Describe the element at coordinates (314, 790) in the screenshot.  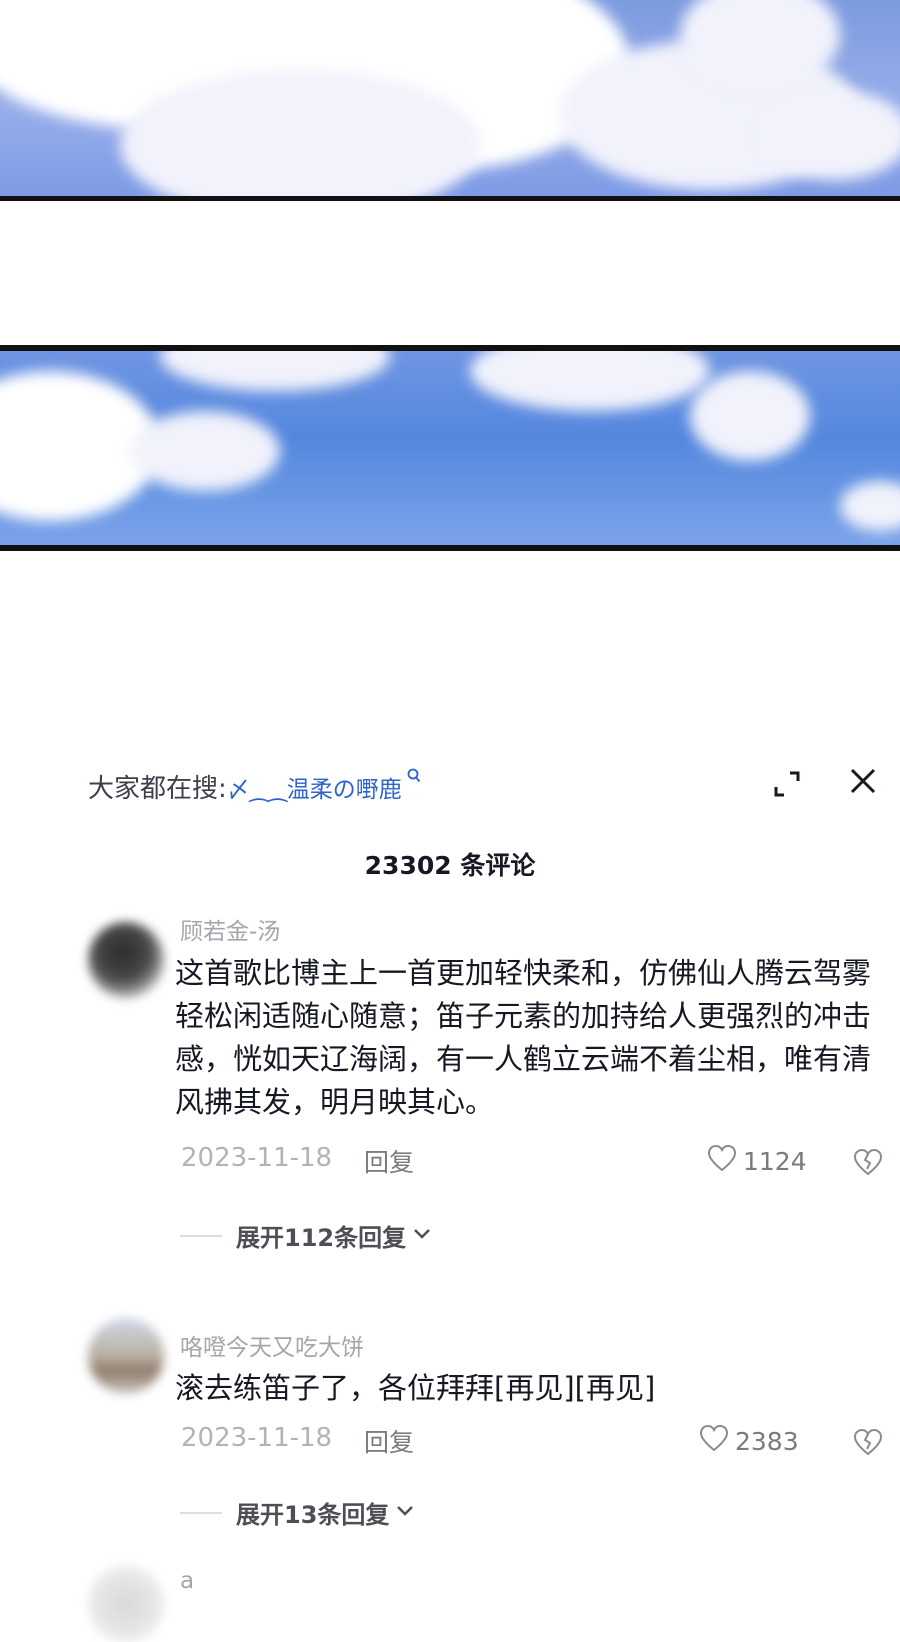
I see `search-suggestion-keyword: 〆⁔⁔温柔の嘢鹿` at that location.